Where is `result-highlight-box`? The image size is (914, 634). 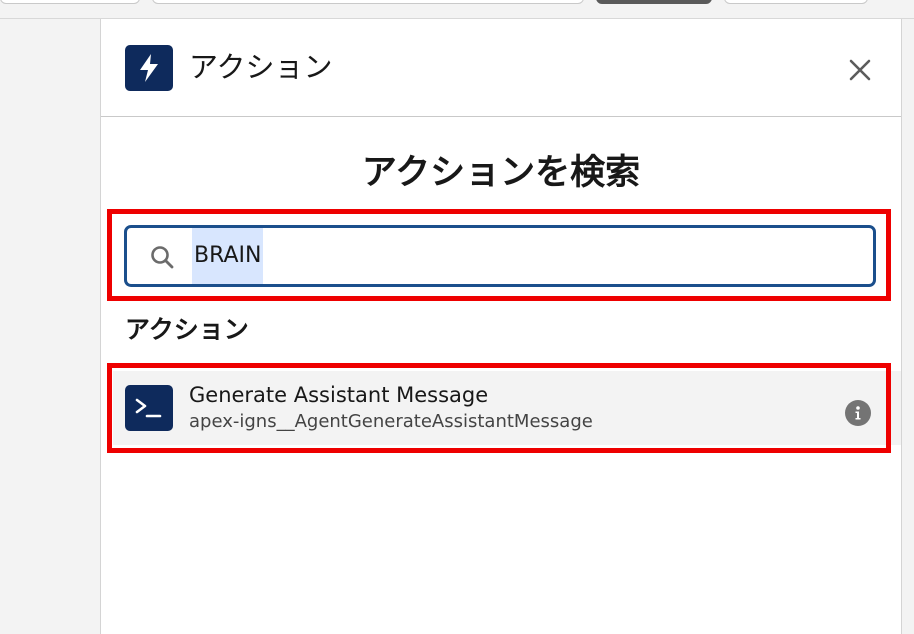 result-highlight-box is located at coordinates (499, 408).